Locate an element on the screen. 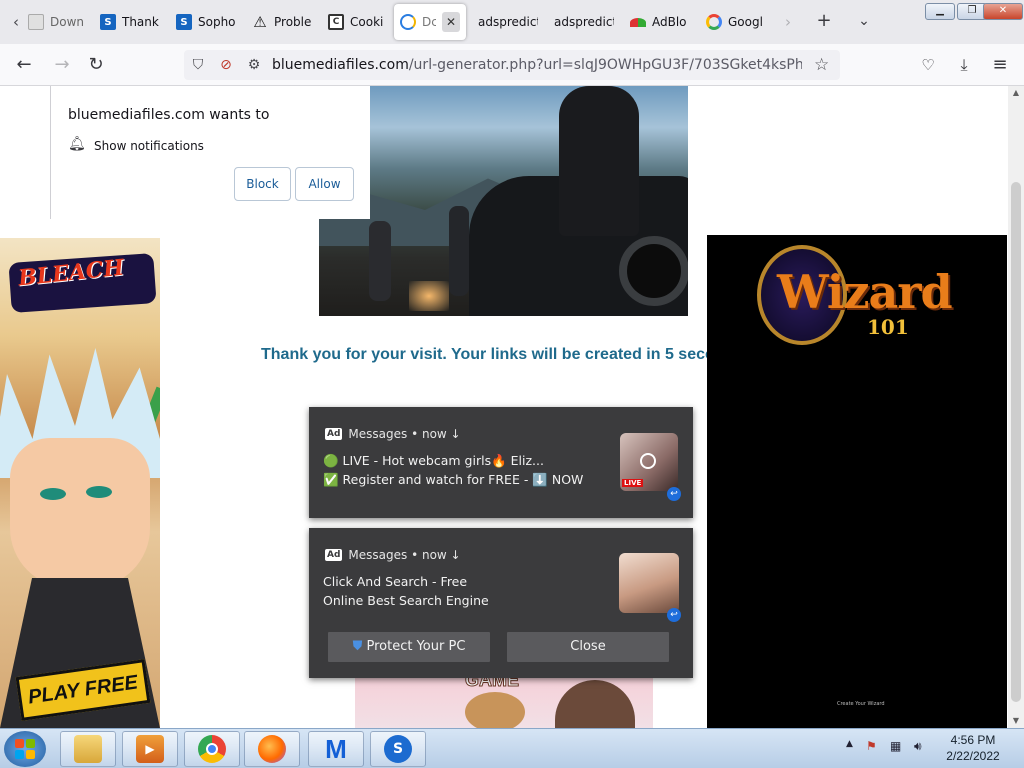  volume-icon: 🔊︎ is located at coordinates (918, 746).